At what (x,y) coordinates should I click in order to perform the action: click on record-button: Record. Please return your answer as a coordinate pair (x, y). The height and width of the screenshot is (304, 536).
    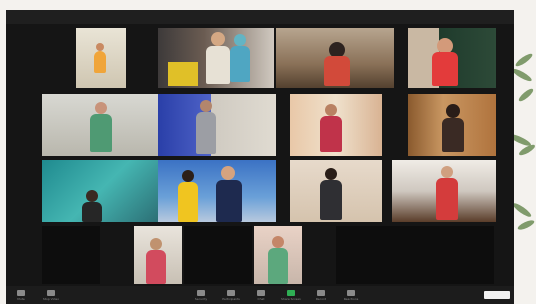
    Looking at the image, I should click on (321, 295).